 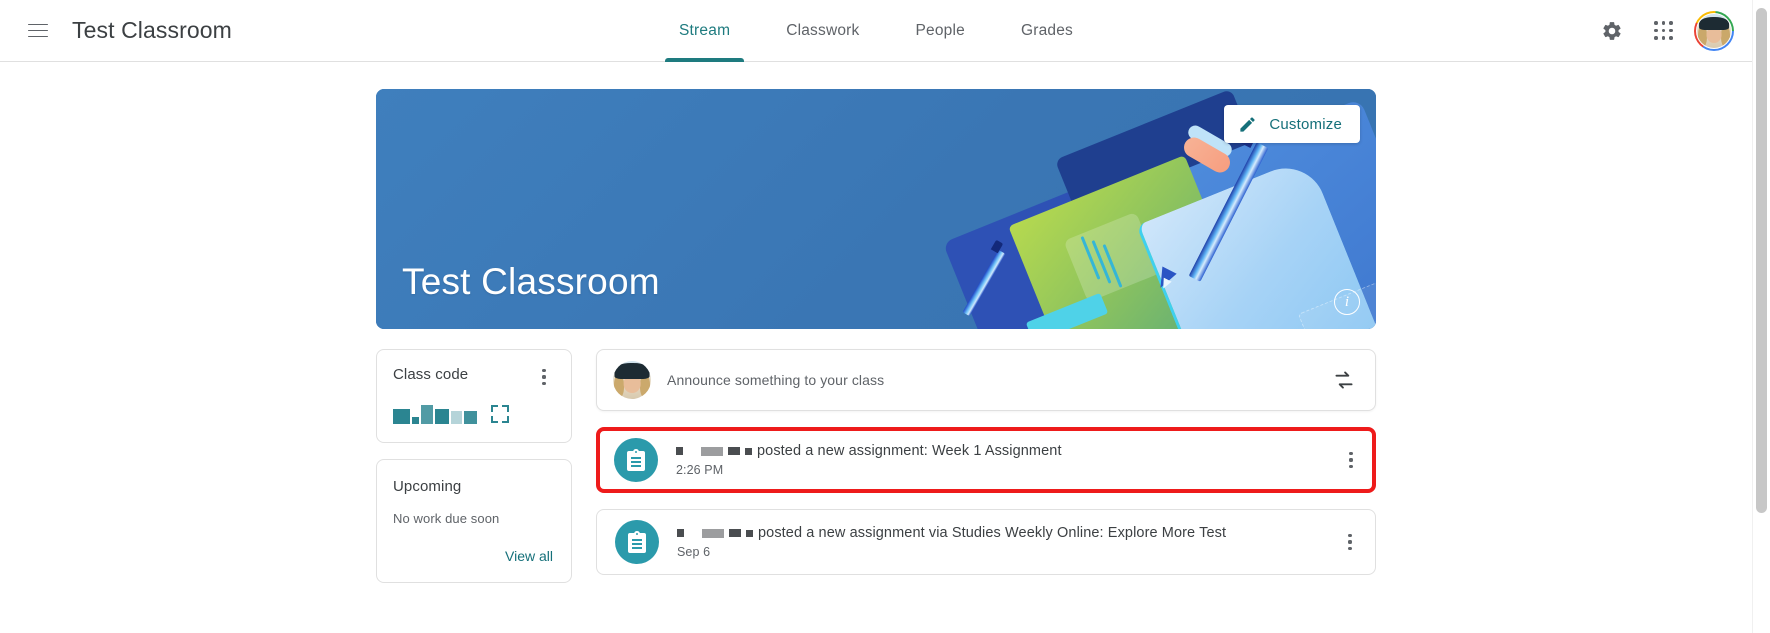 I want to click on upcoming-empty-text: No work due soon, so click(x=446, y=518).